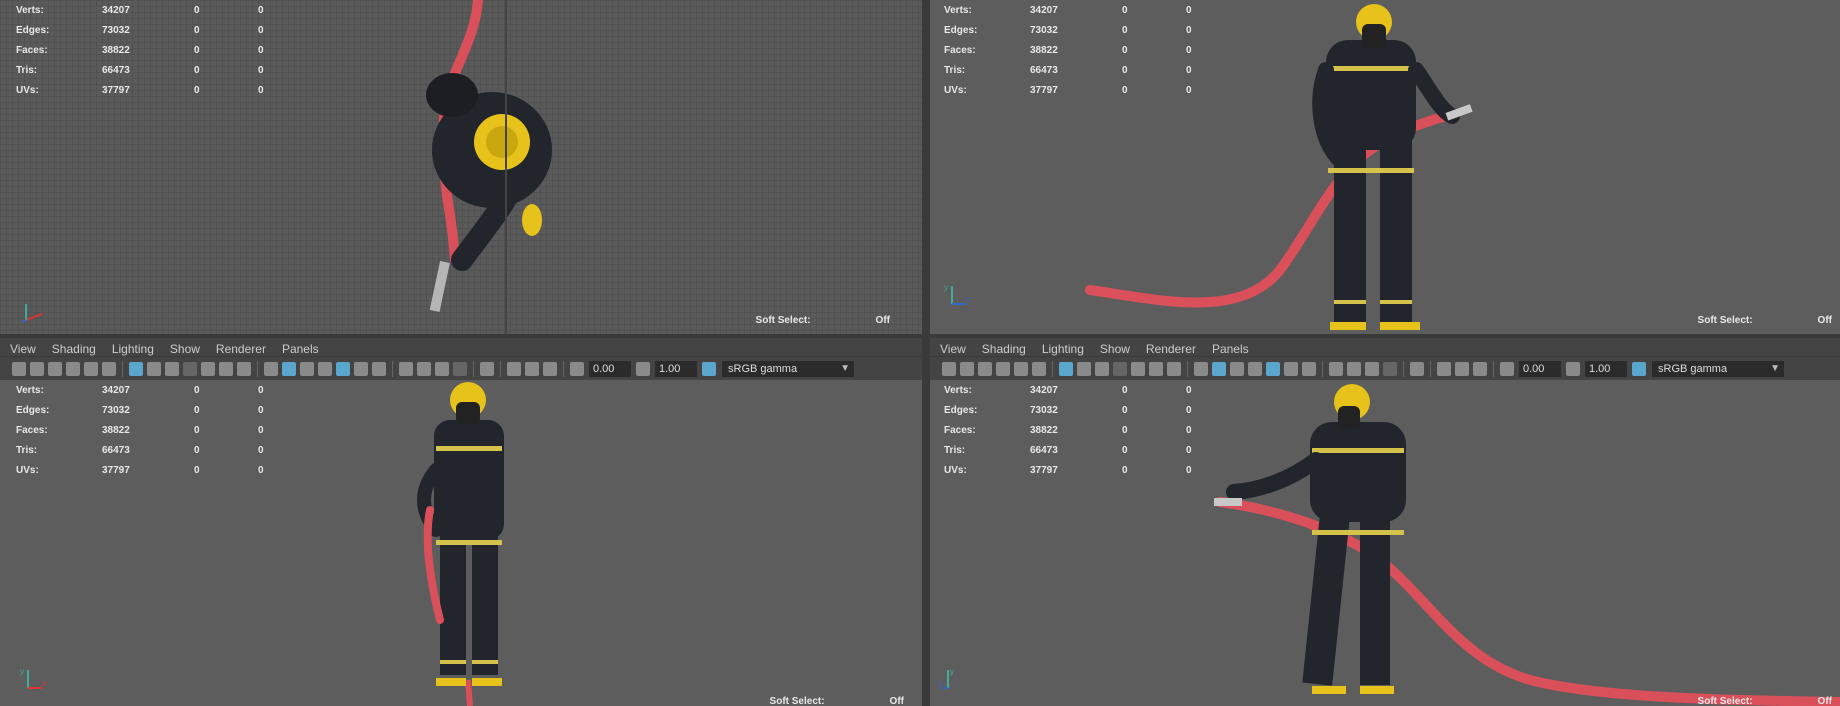  Describe the element at coordinates (44, 683) in the screenshot. I see `svg-text: x` at that location.